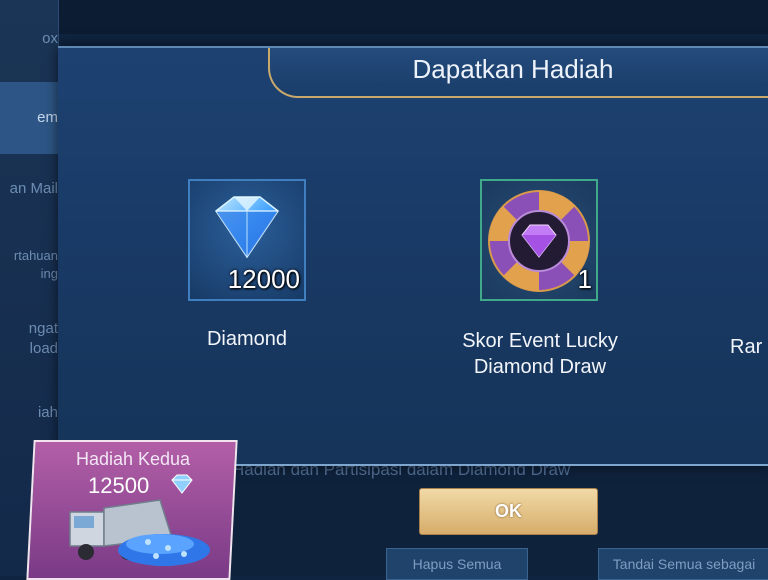 The image size is (768, 580). Describe the element at coordinates (539, 240) in the screenshot. I see `reward-tile-lucky-score: 1` at that location.